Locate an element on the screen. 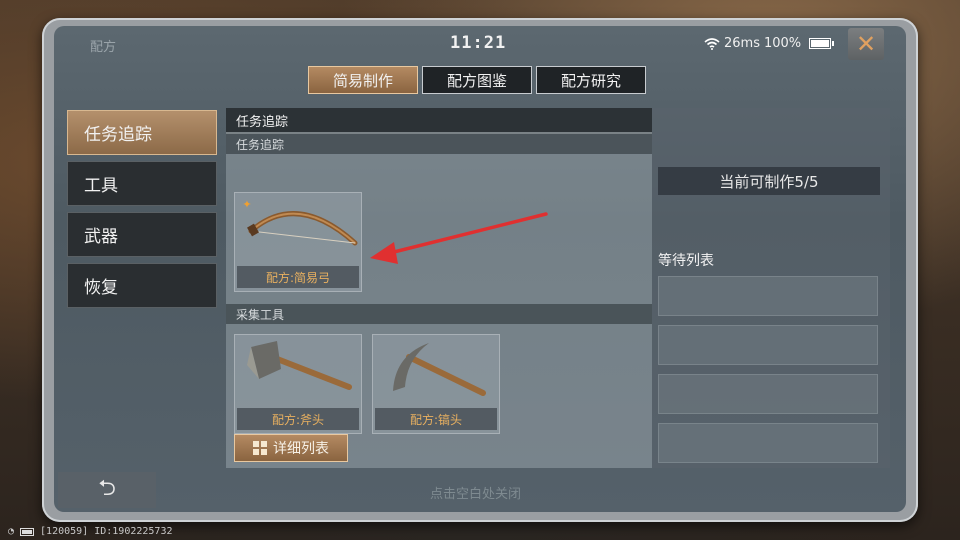  recipe-card-pickaxe: 配方:镐头 is located at coordinates (436, 384).